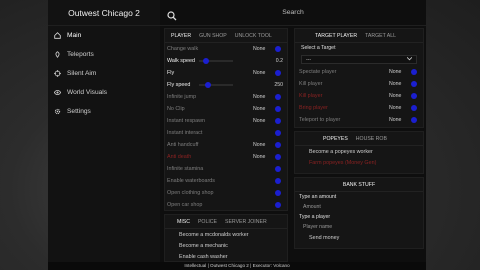 The width and height of the screenshot is (480, 270). I want to click on row-walk-speed: Walk speed 0.2, so click(226, 61).